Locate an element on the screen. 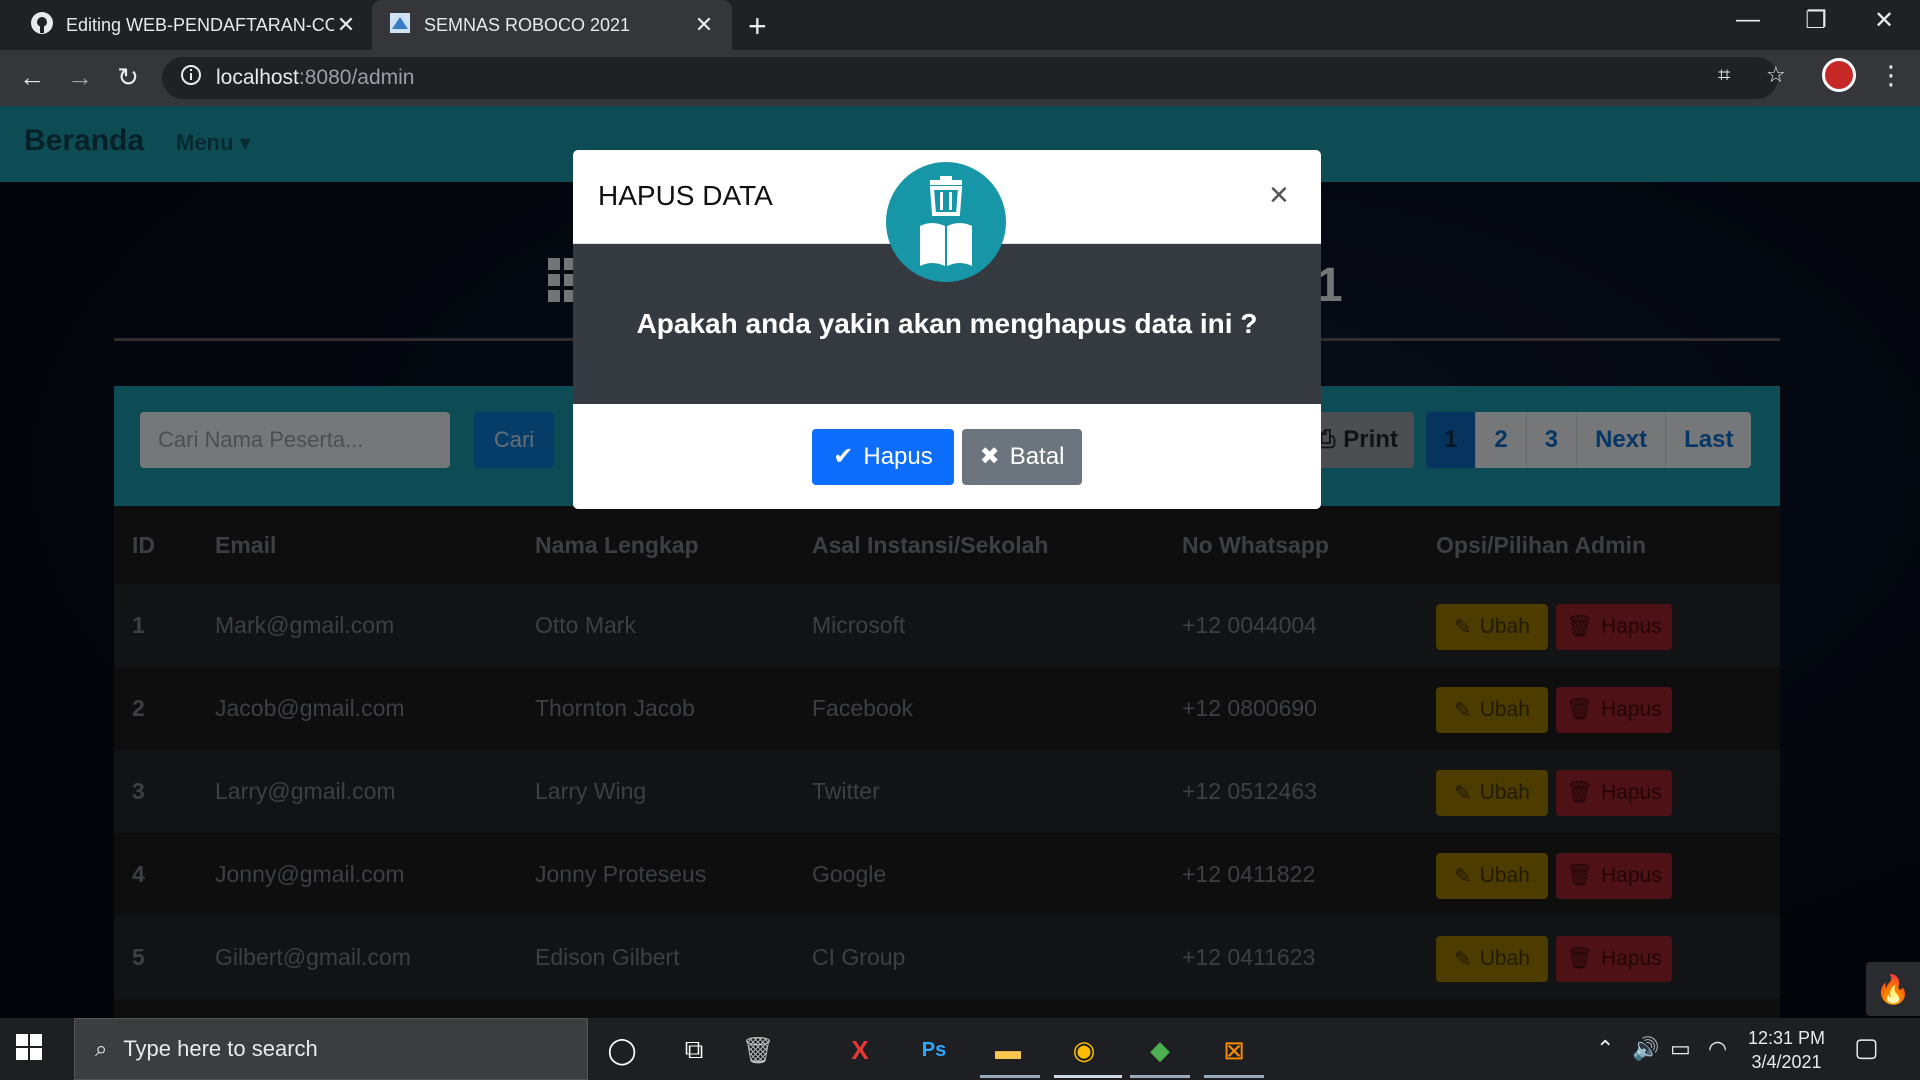 The height and width of the screenshot is (1080, 1920). xampp-x-icon: X is located at coordinates (860, 1050).